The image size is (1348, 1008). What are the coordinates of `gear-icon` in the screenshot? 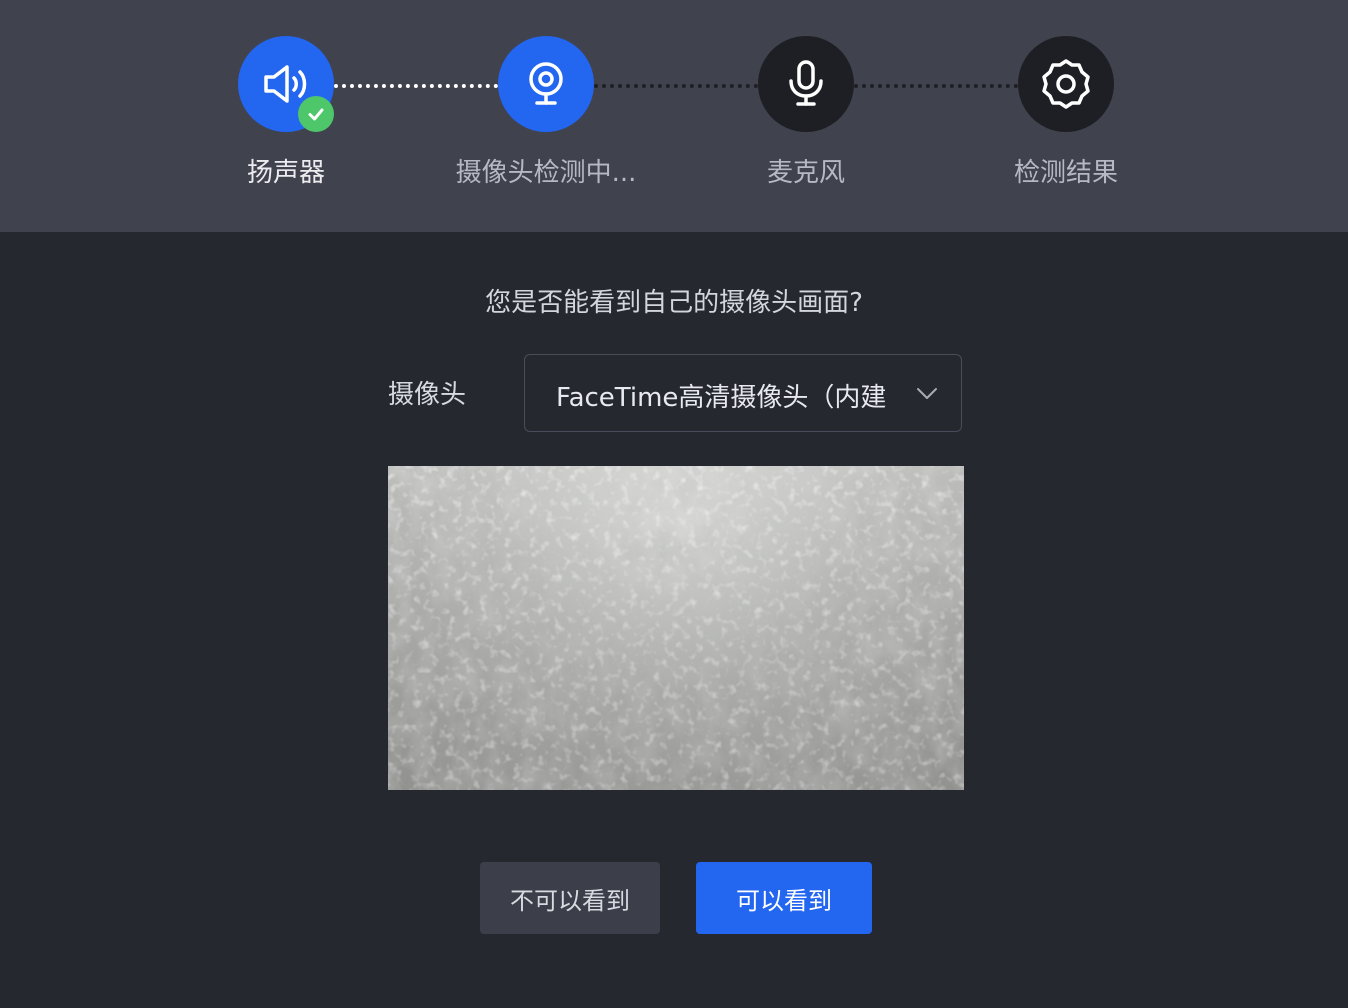 It's located at (1066, 84).